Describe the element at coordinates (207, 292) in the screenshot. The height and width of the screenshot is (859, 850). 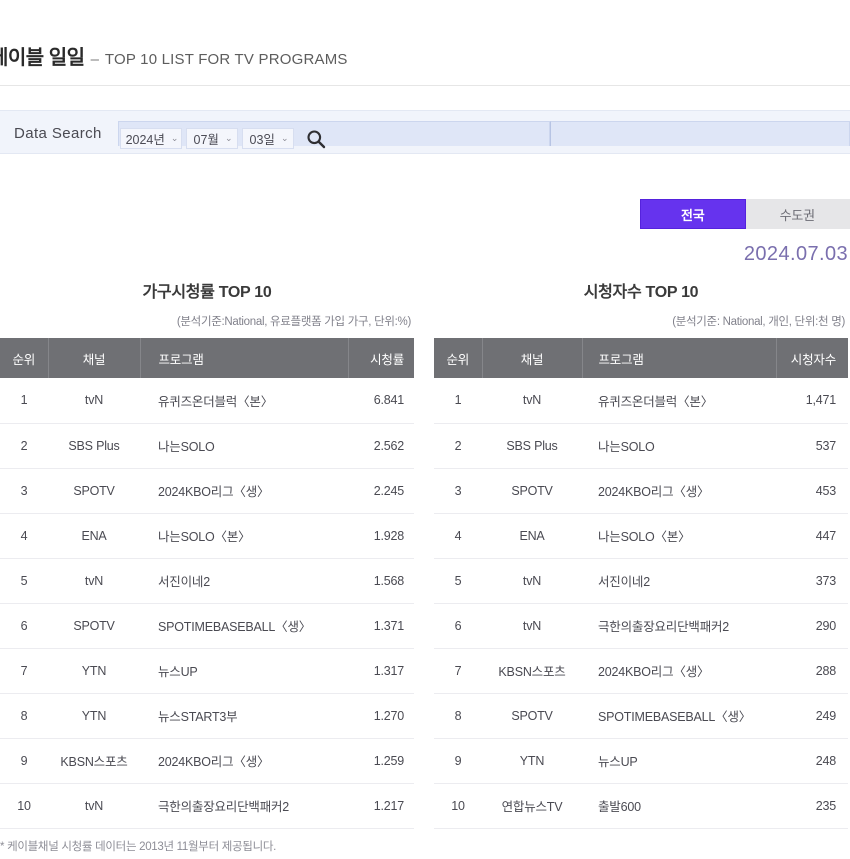
I see `panel-title: 가구시청률 TOP 10` at that location.